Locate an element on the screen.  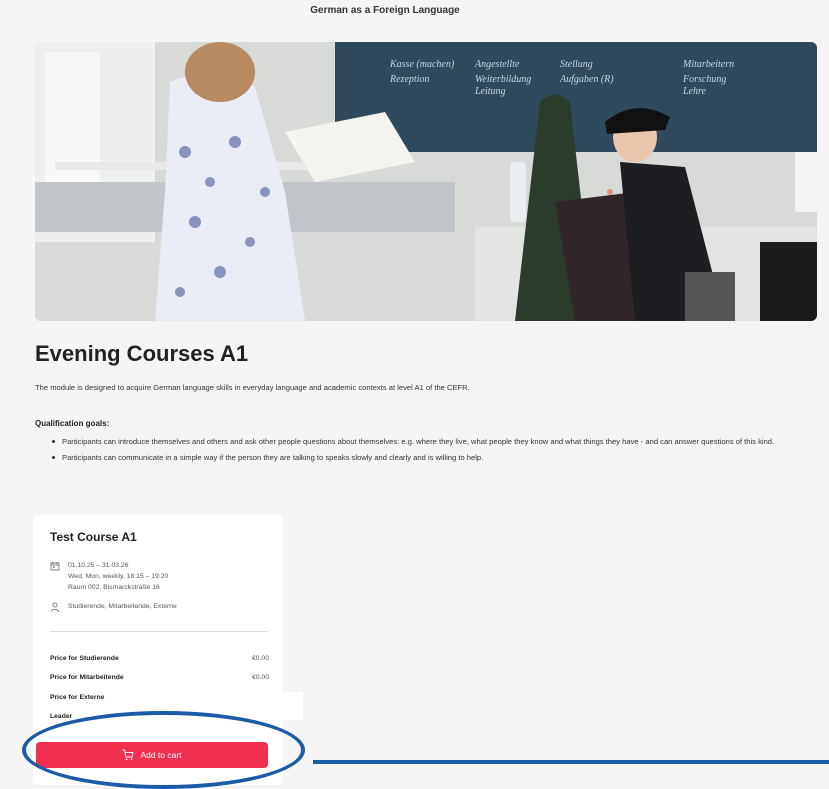
person-icon is located at coordinates (55, 607).